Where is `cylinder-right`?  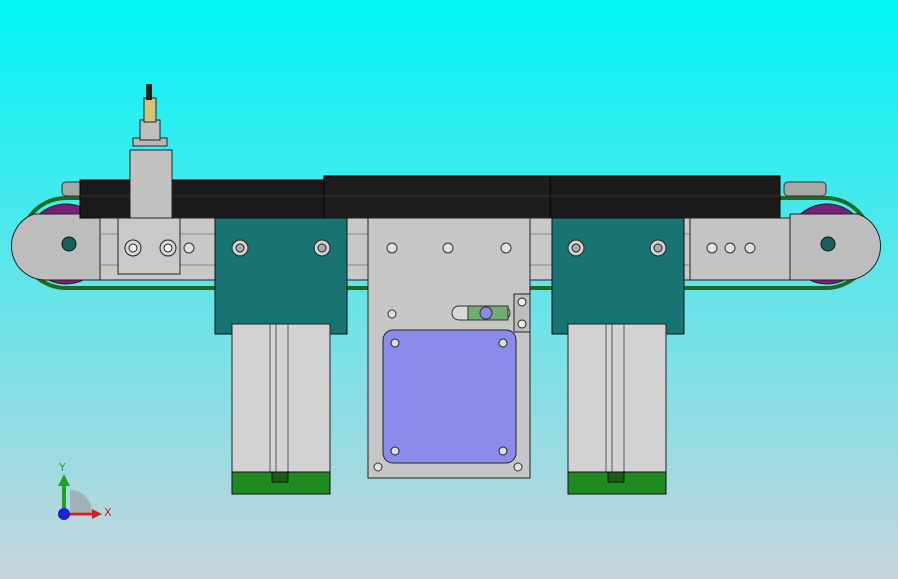 cylinder-right is located at coordinates (617, 409).